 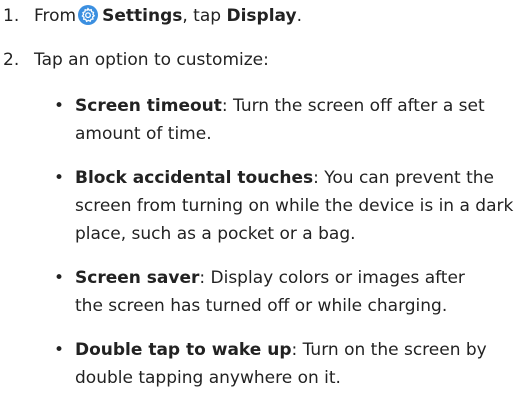 What do you see at coordinates (202, 16) in the screenshot?
I see `step-1-mid: , tap` at bounding box center [202, 16].